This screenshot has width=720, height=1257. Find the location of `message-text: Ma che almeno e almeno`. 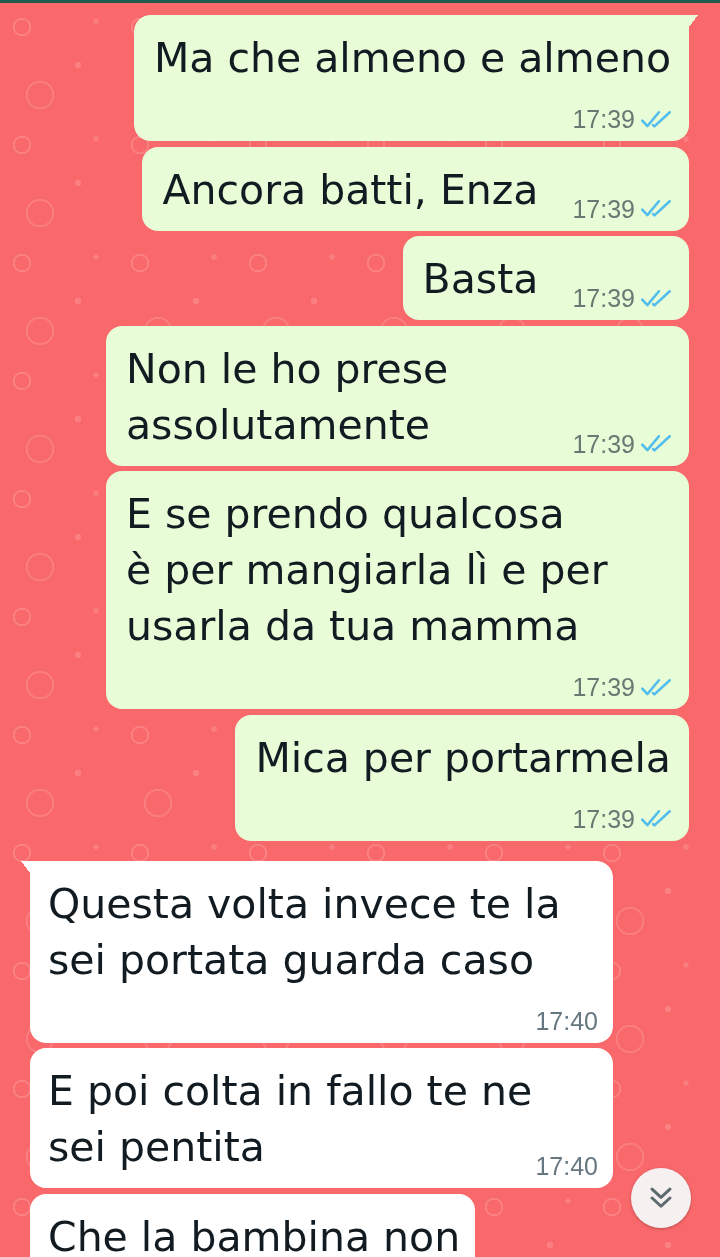

message-text: Ma che almeno e almeno is located at coordinates (412, 58).